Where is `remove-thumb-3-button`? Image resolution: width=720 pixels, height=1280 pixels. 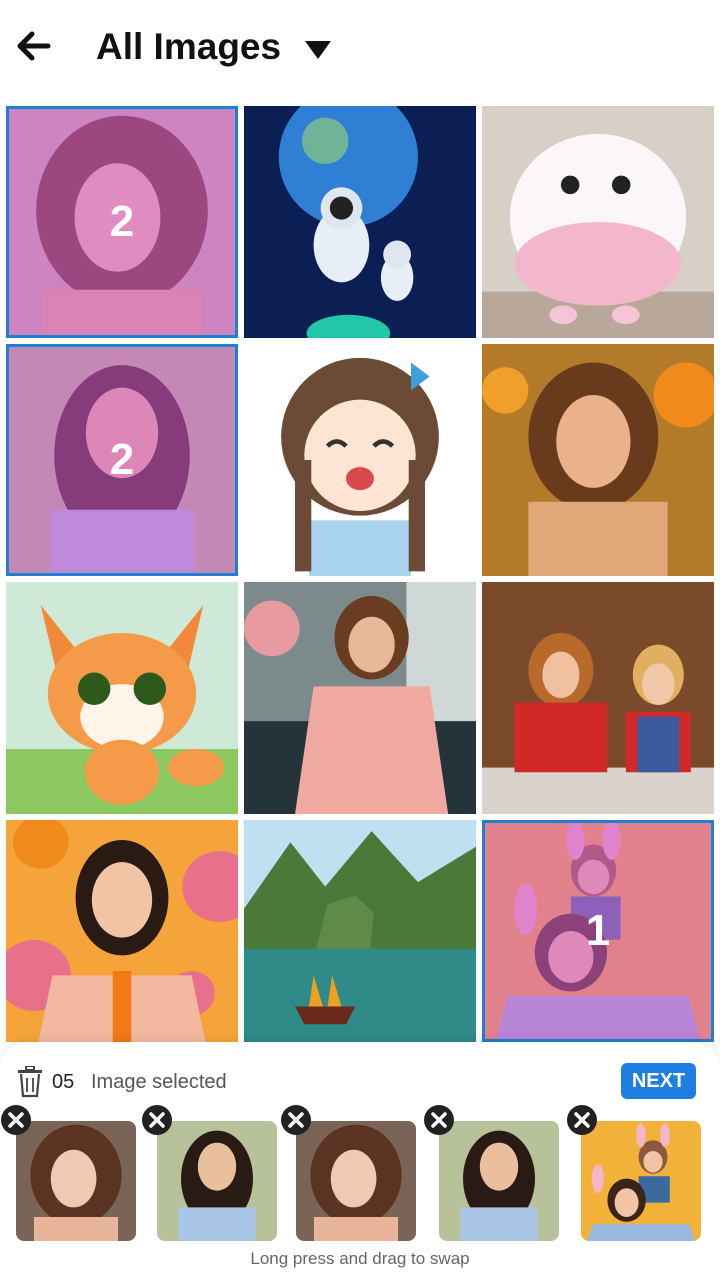
remove-thumb-3-button is located at coordinates (296, 1120).